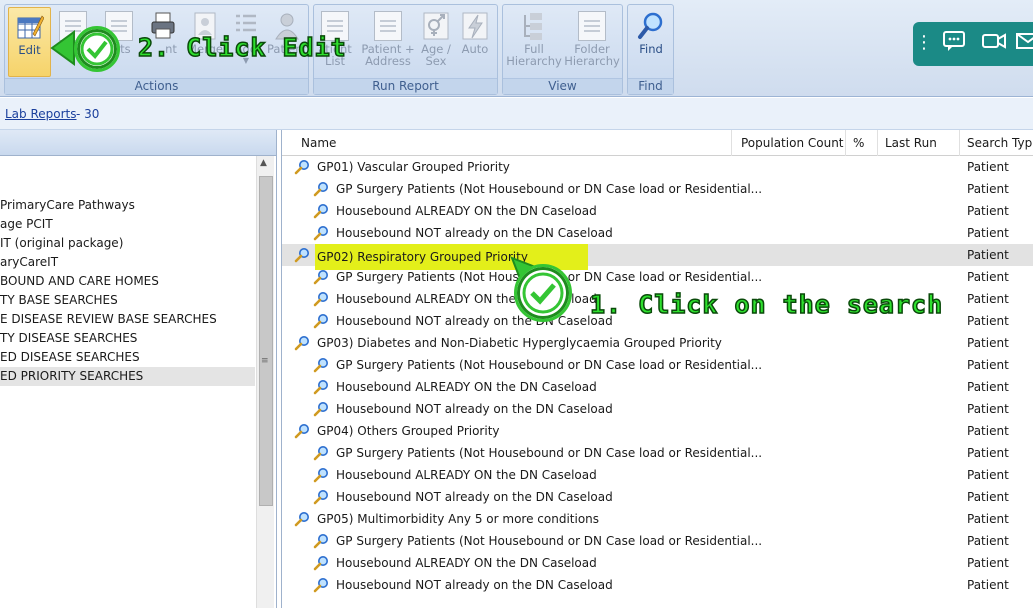 The width and height of the screenshot is (1033, 608). I want to click on tree-scrollbar: ▲ ≡, so click(265, 382).